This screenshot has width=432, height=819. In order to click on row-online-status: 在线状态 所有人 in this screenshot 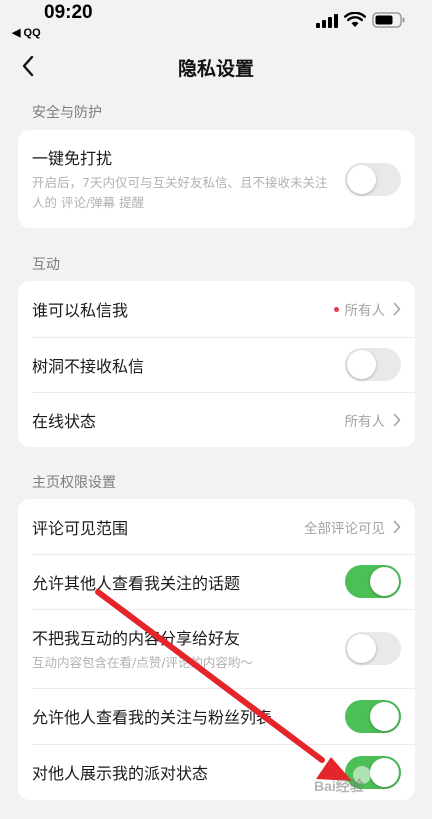, I will do `click(216, 419)`.